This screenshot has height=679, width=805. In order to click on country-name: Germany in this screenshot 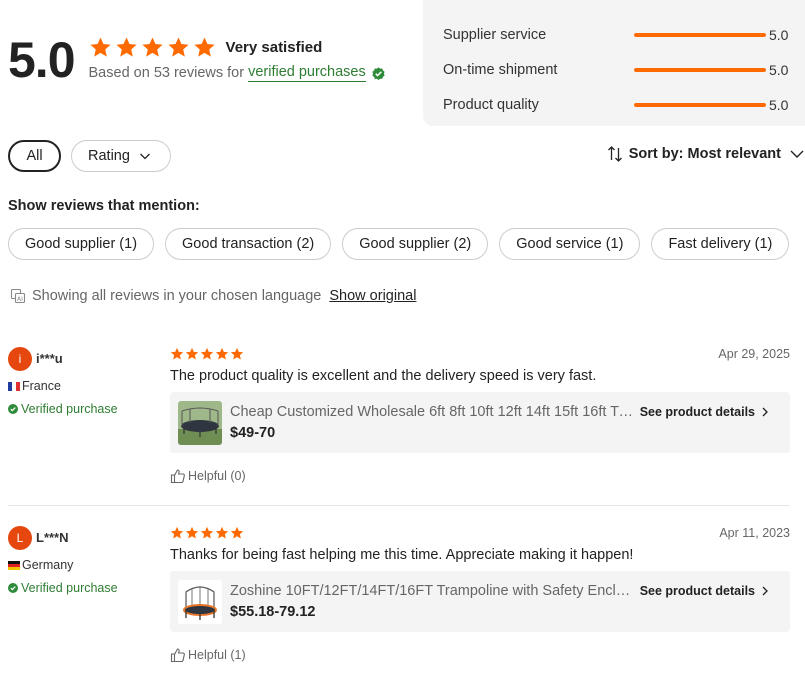, I will do `click(48, 565)`.